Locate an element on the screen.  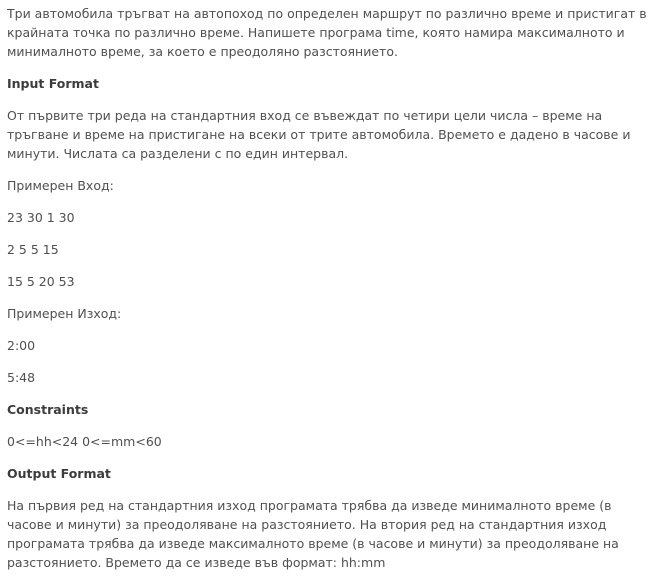
output-format-heading: Output Format is located at coordinates (59, 473).